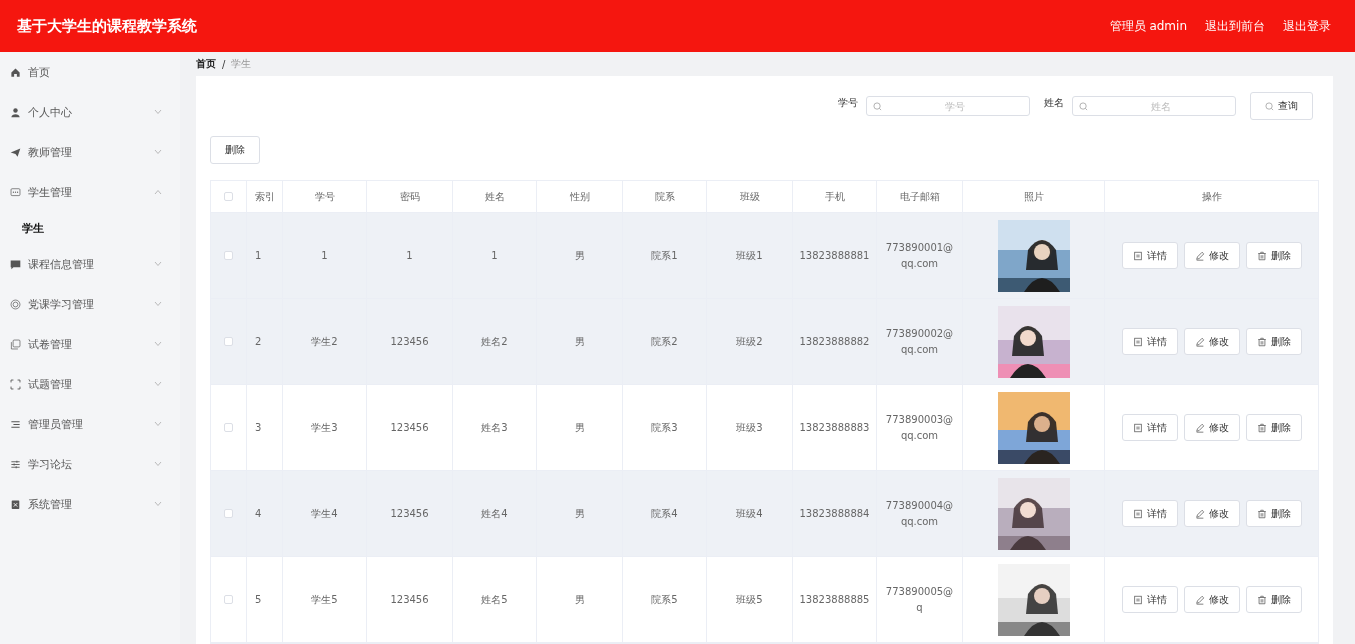 This screenshot has width=1355, height=644. What do you see at coordinates (107, 26) in the screenshot?
I see `app-title: 基于大学生的课程教学系统` at bounding box center [107, 26].